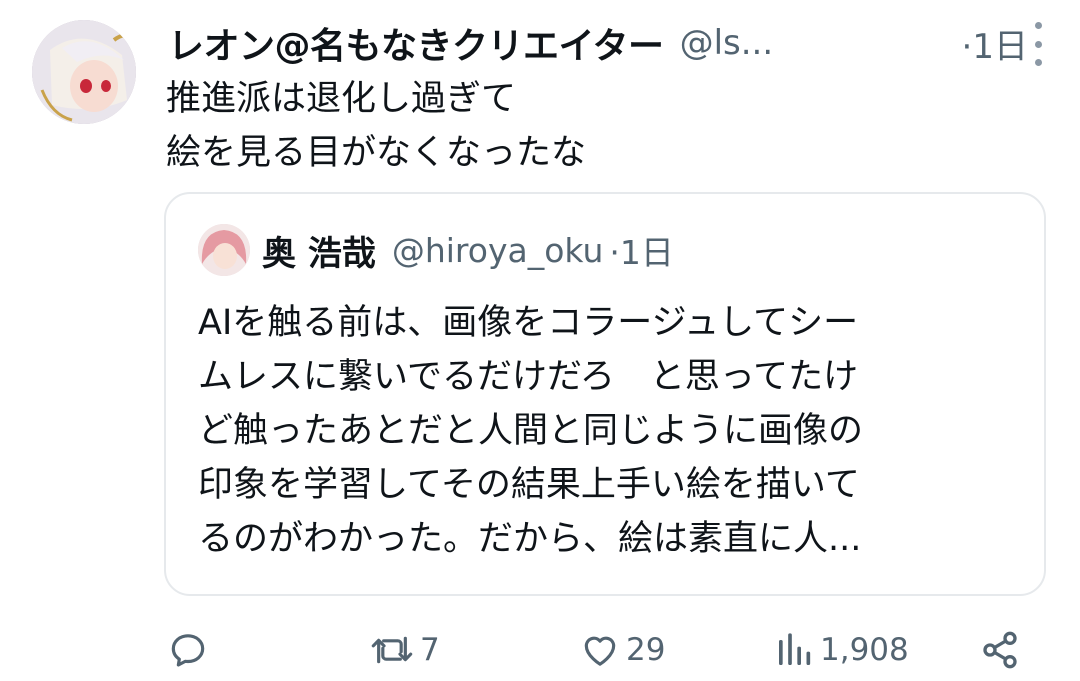 This screenshot has width=1080, height=681. Describe the element at coordinates (795, 649) in the screenshot. I see `views-icon` at that location.